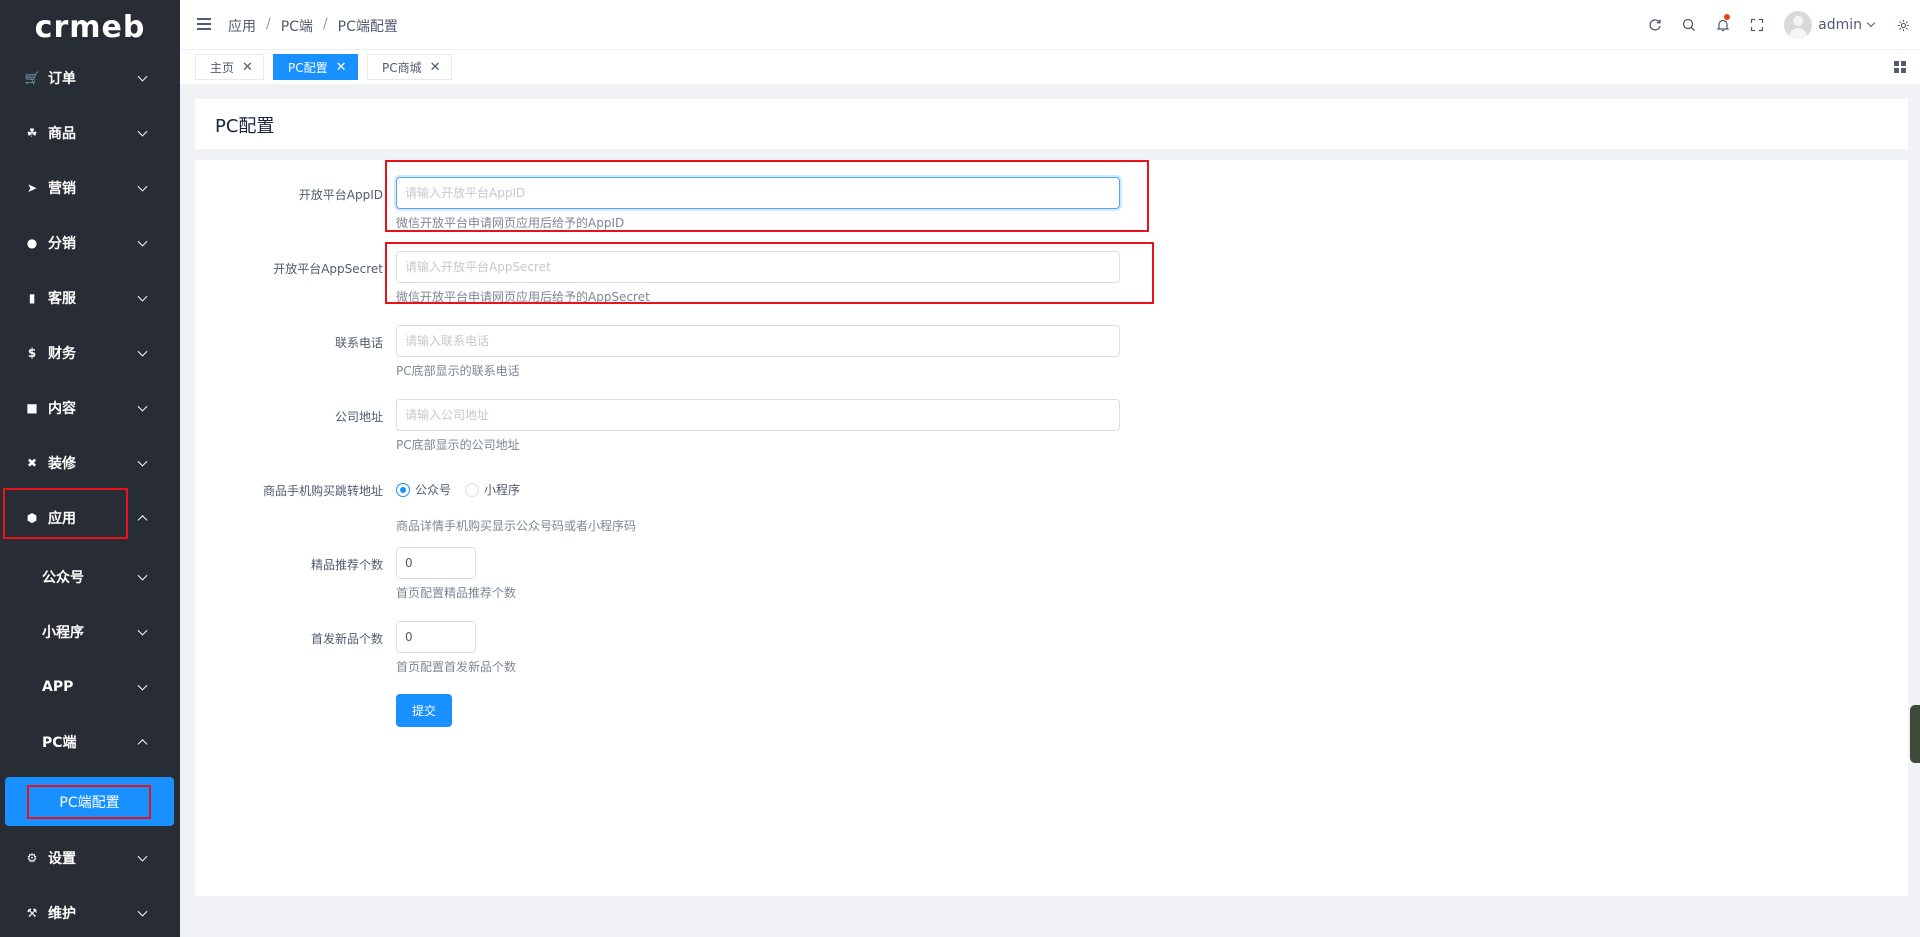 Image resolution: width=1920 pixels, height=937 pixels. I want to click on appsecret-input, so click(758, 267).